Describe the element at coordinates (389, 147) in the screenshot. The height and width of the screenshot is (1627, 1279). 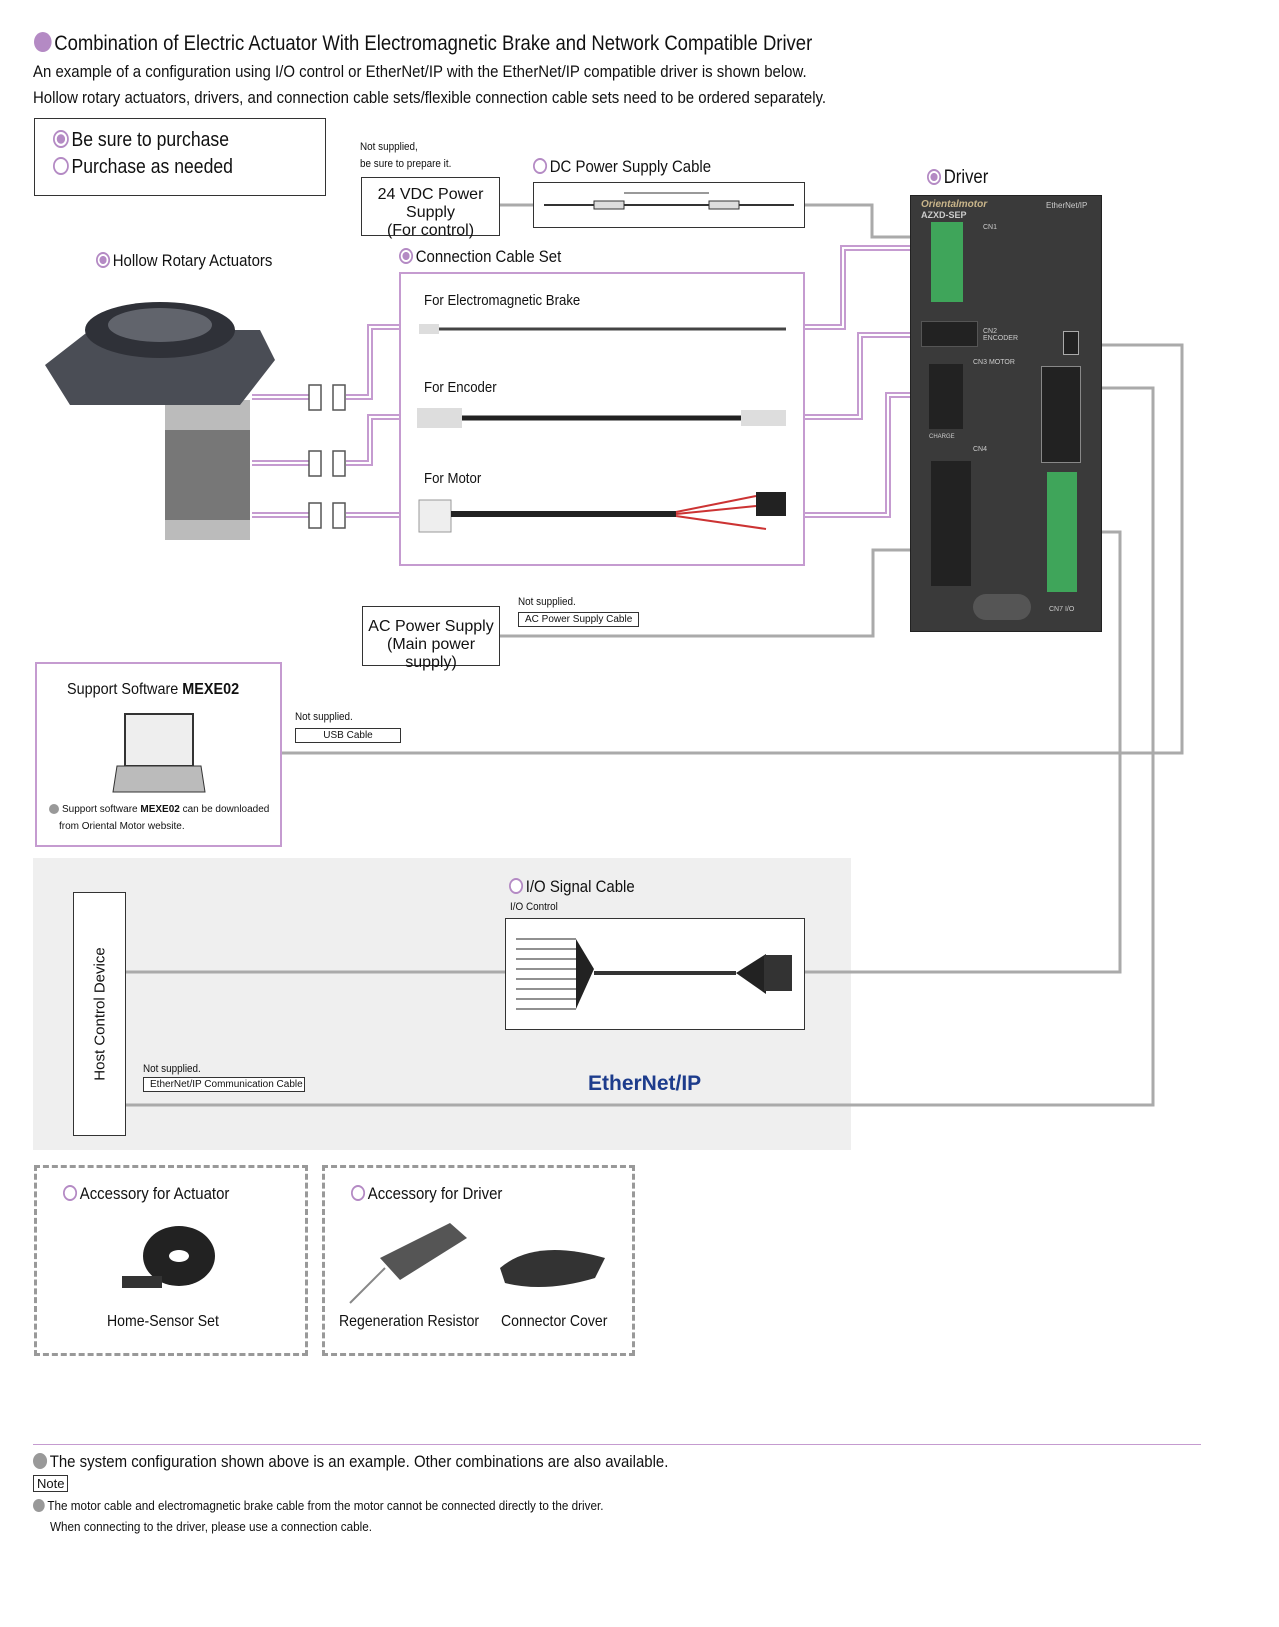
I see `not-supplied-note: Not supplied,` at that location.